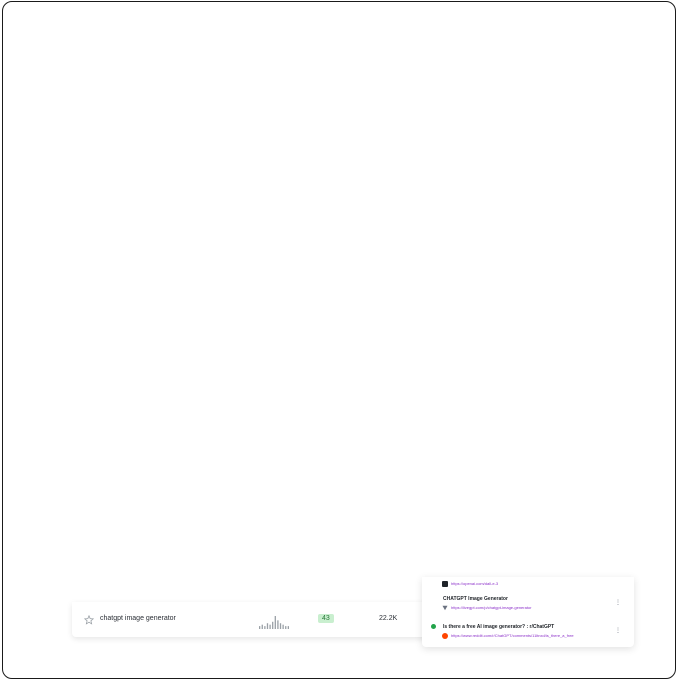 The image size is (678, 682). Describe the element at coordinates (433, 626) in the screenshot. I see `rank-indicator-dot` at that location.